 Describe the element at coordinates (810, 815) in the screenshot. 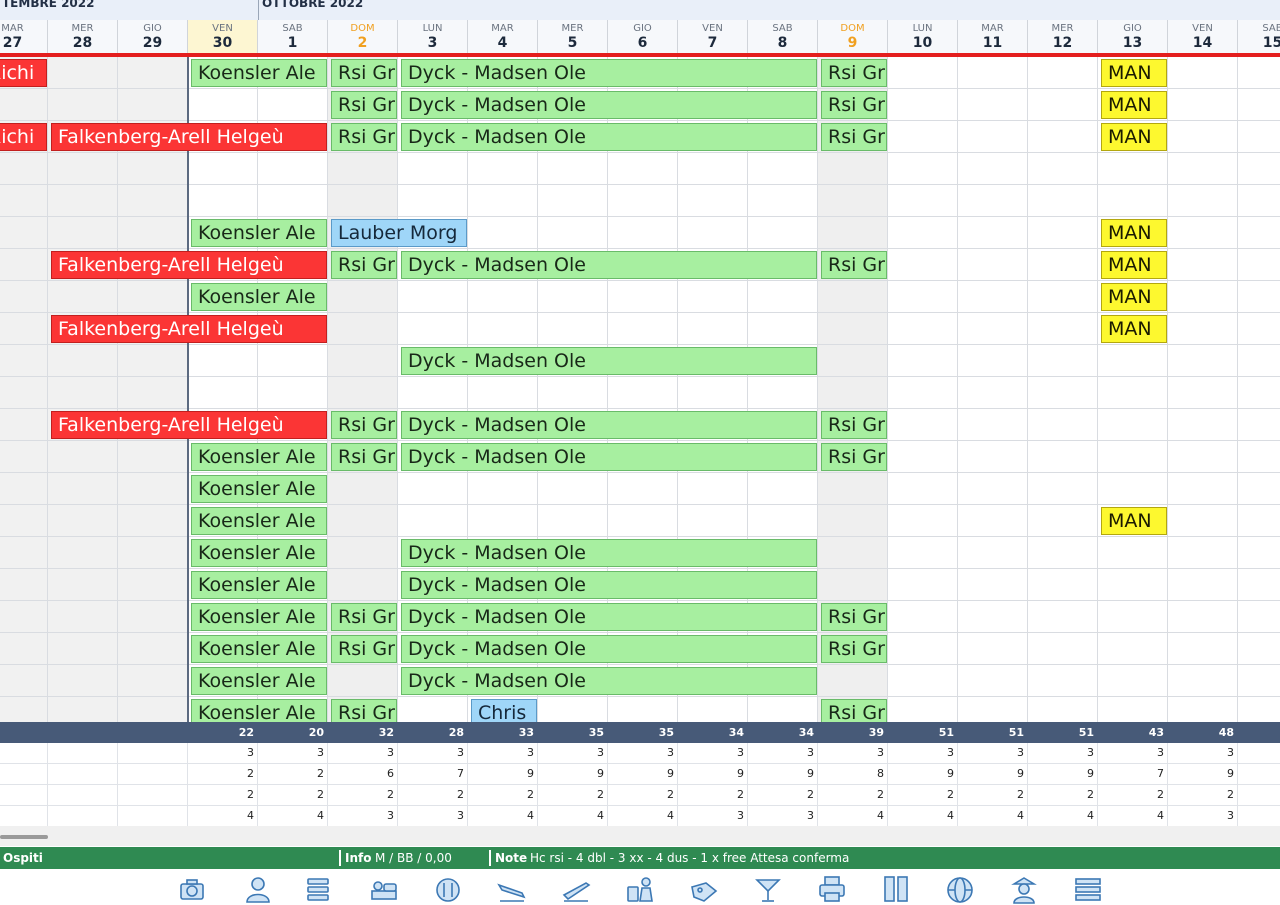

I see `totals-cell: 3` at that location.